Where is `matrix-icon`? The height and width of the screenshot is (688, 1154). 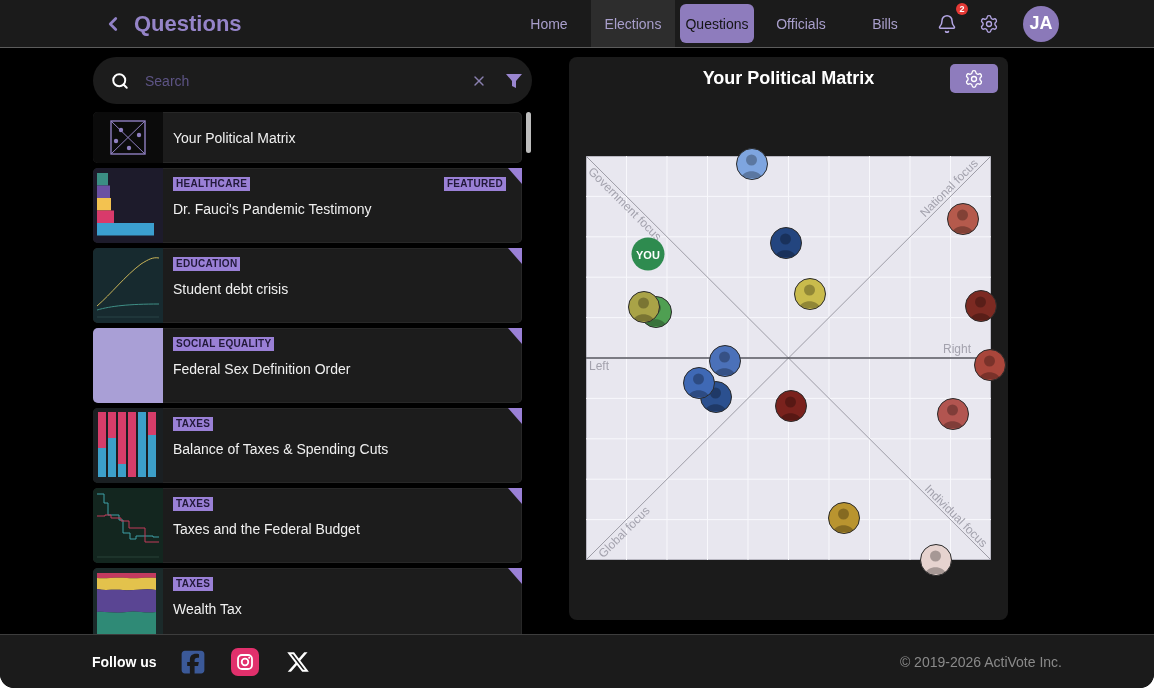 matrix-icon is located at coordinates (128, 137).